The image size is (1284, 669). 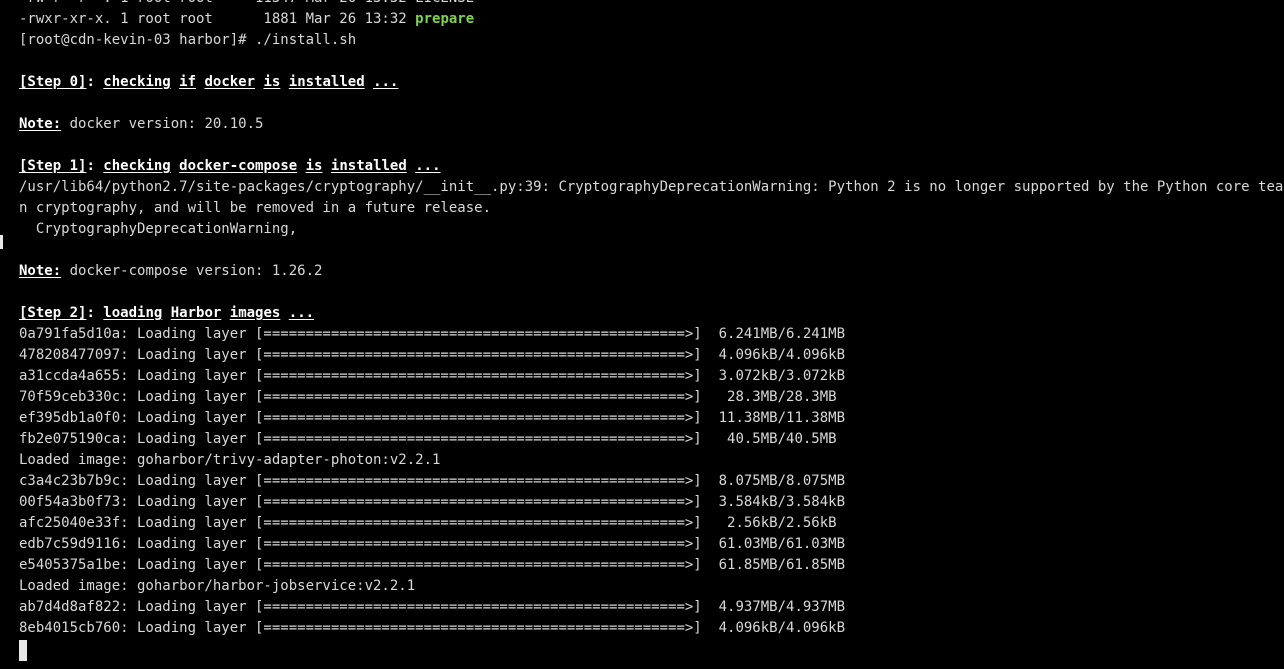 What do you see at coordinates (651, 40) in the screenshot?
I see `terminal-line: [root@cdn-kevin-03 harbor]# ./install.sh` at bounding box center [651, 40].